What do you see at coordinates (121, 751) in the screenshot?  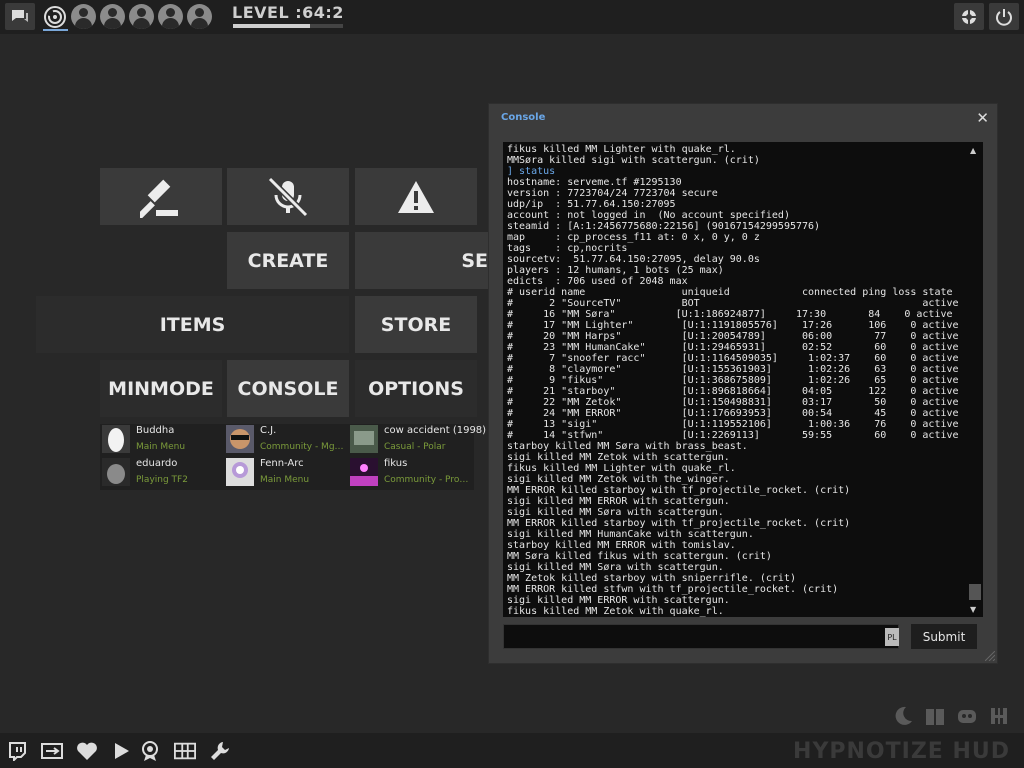 I see `play-button` at bounding box center [121, 751].